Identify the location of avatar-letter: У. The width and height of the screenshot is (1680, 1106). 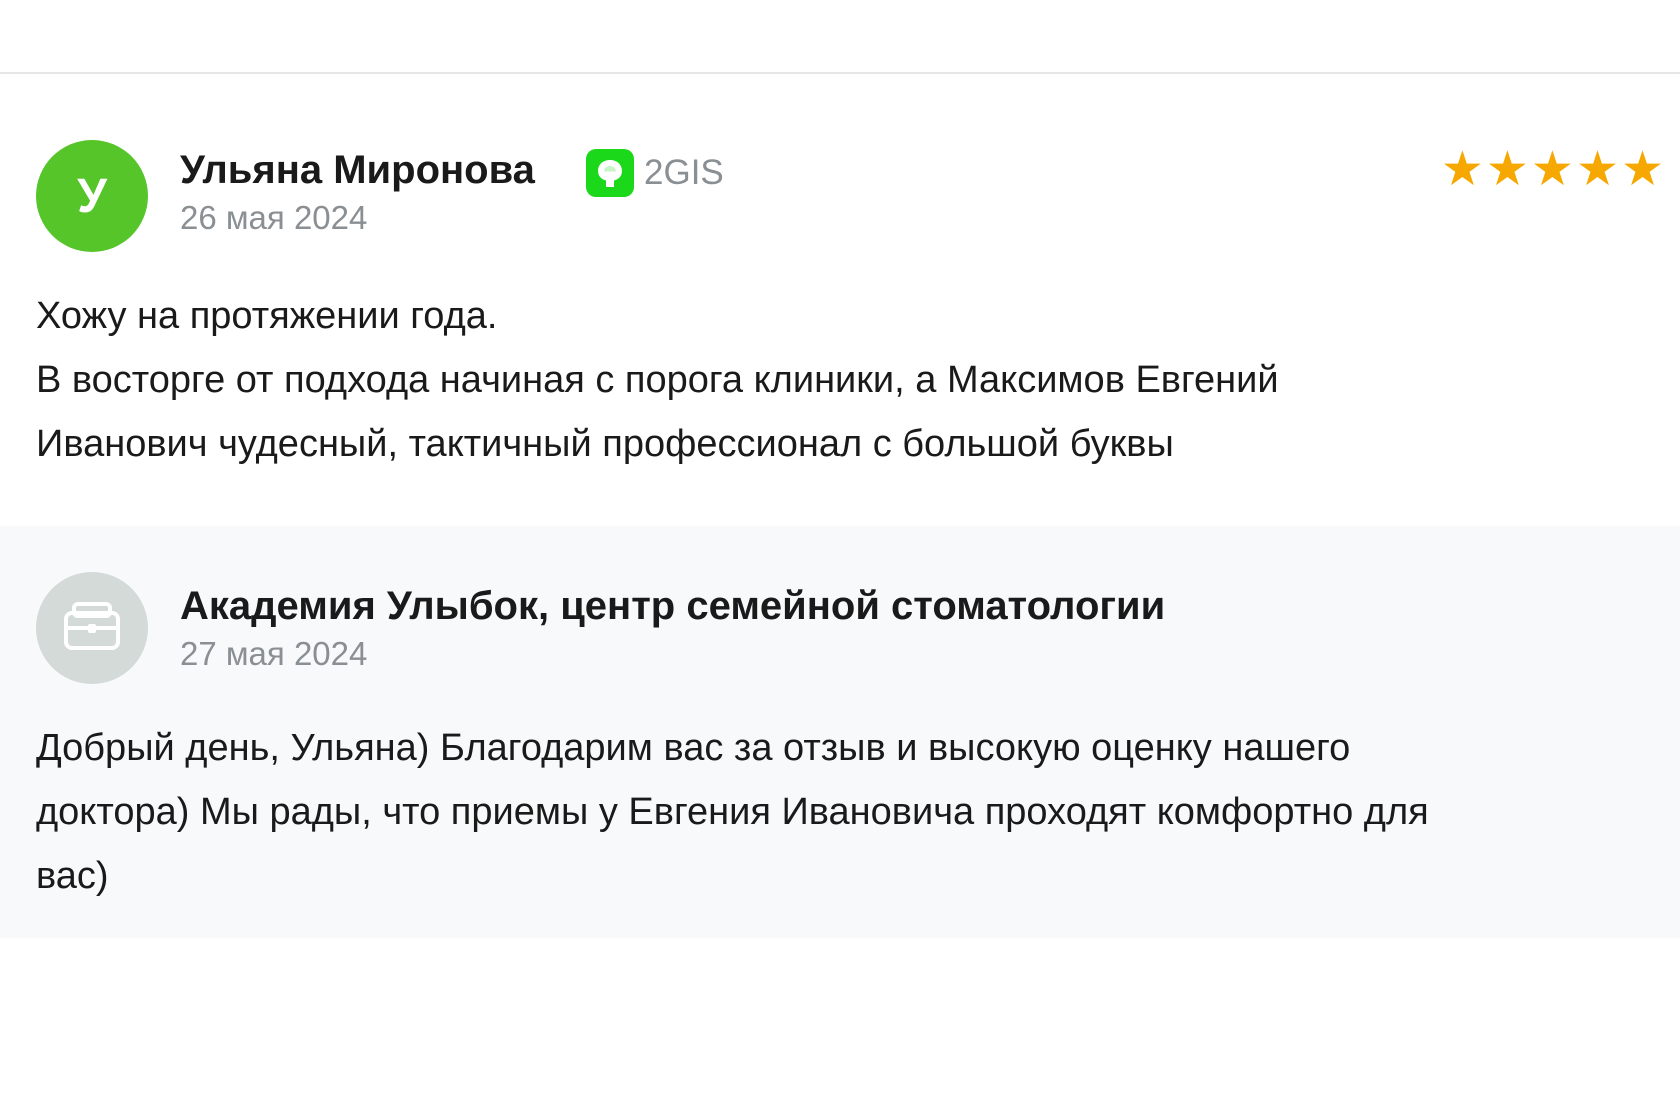
(92, 196).